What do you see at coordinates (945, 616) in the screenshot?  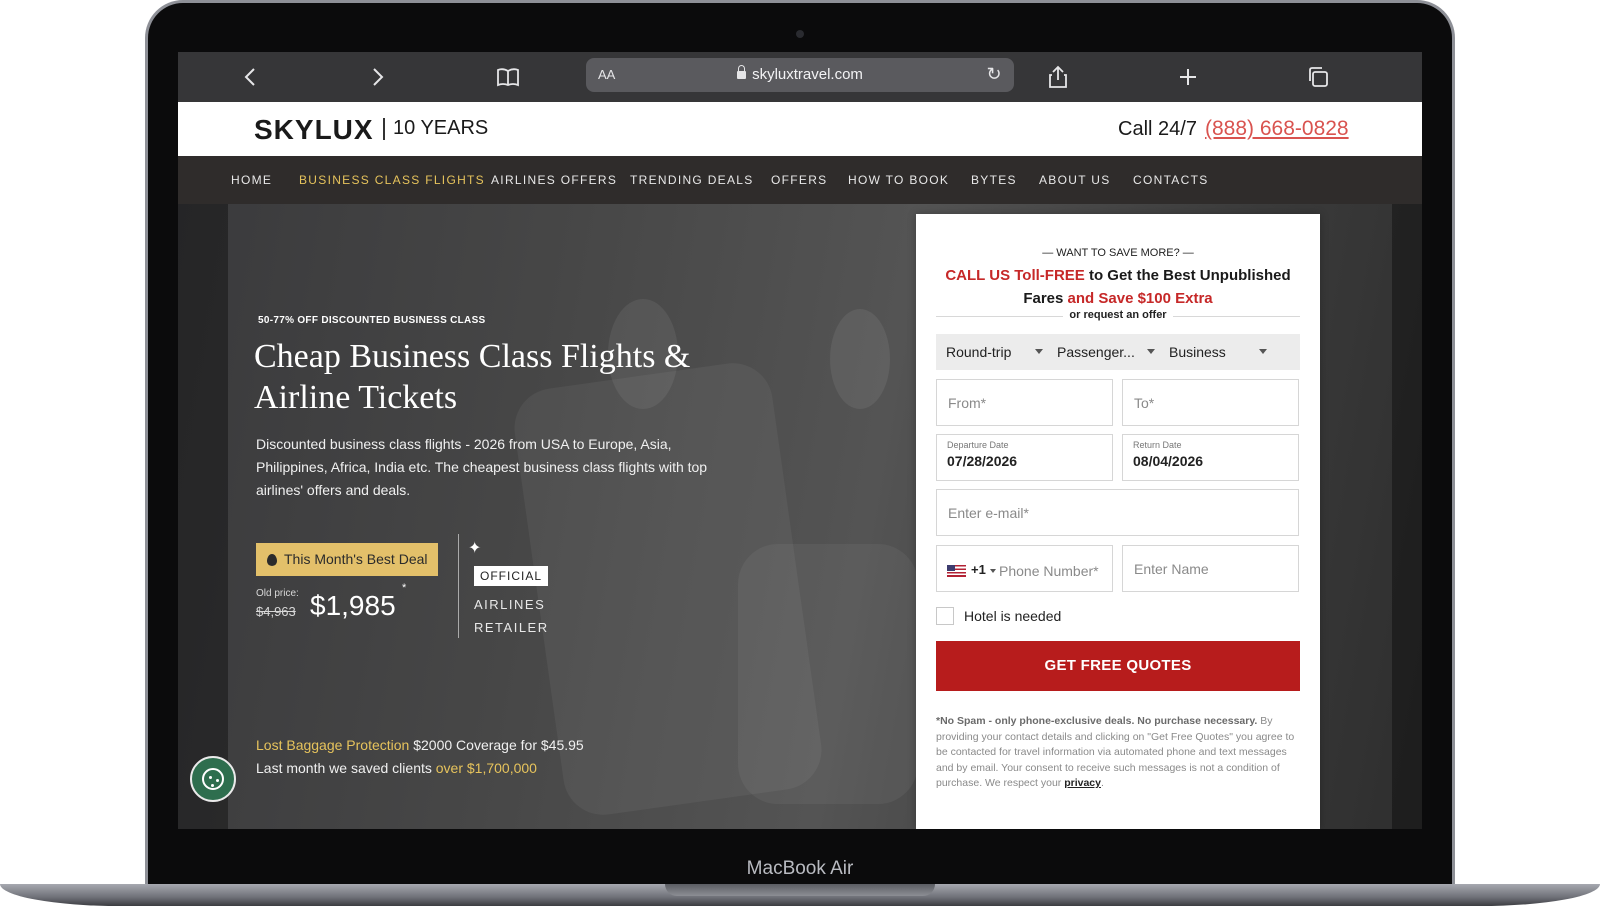 I see `hotel-checkbox` at bounding box center [945, 616].